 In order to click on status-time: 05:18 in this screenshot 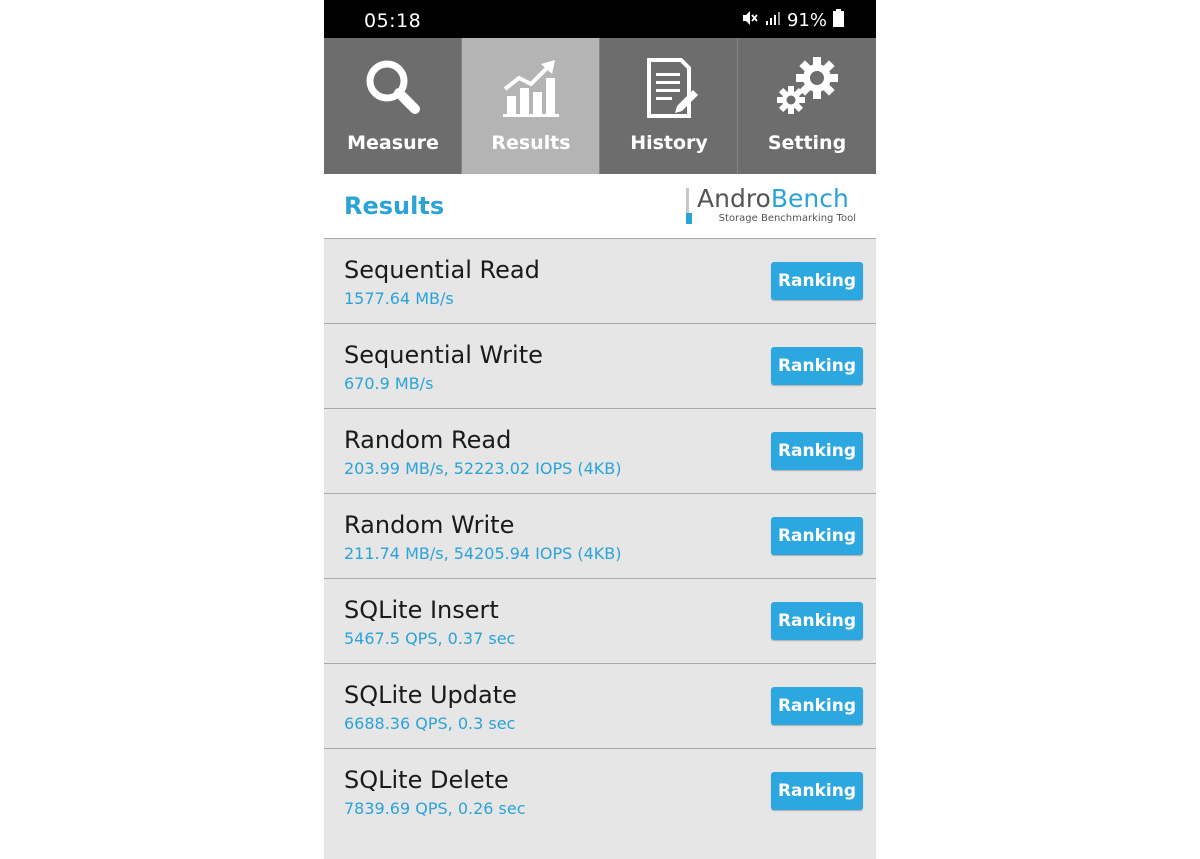, I will do `click(393, 21)`.